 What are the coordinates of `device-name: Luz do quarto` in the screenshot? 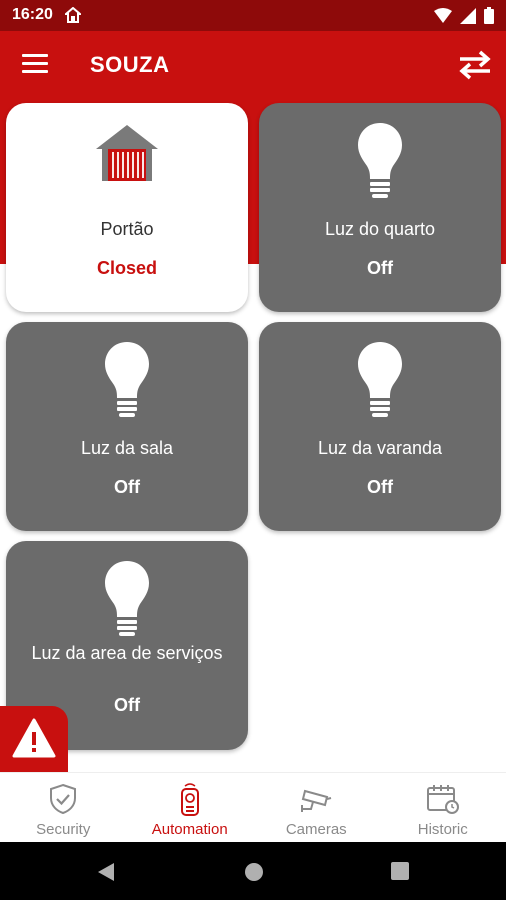 It's located at (380, 229).